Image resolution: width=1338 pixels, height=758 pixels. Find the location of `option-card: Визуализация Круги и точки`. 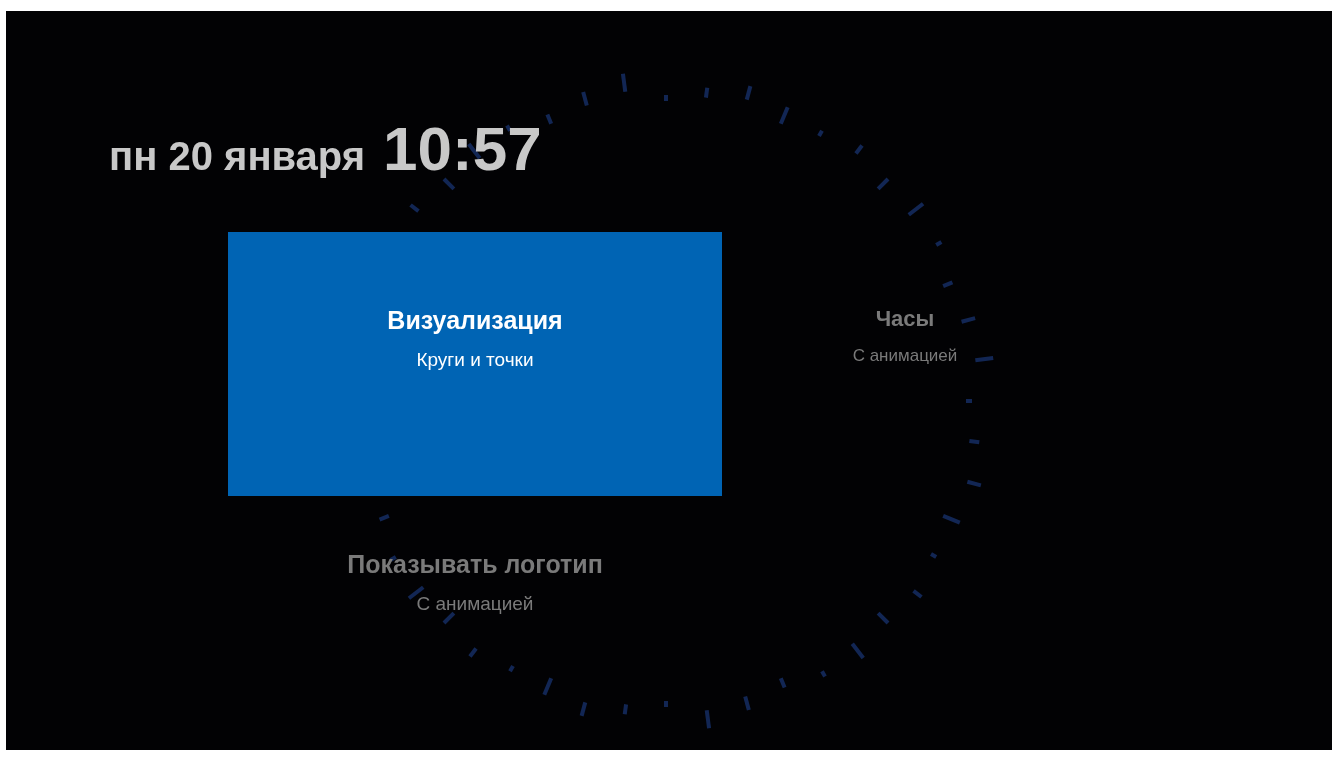

option-card: Визуализация Круги и точки is located at coordinates (475, 364).